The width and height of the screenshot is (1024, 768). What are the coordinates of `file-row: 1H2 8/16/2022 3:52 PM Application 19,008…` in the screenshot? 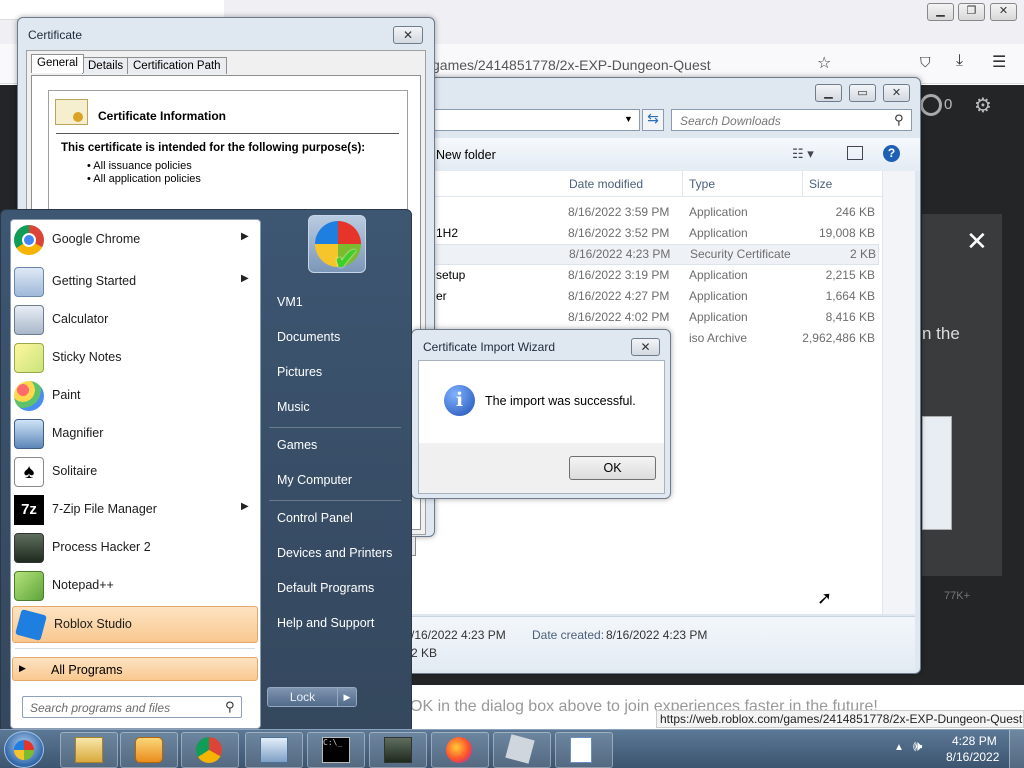 It's located at (641, 233).